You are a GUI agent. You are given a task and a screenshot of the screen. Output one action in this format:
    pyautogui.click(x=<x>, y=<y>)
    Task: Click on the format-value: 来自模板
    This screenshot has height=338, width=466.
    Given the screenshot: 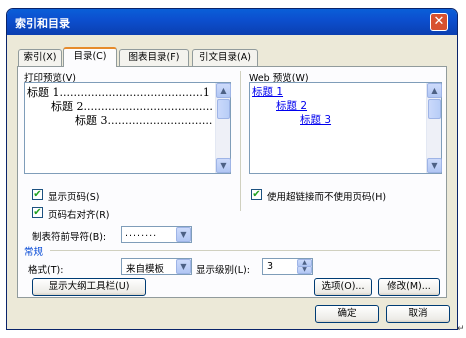 What is the action you would take?
    pyautogui.click(x=145, y=269)
    